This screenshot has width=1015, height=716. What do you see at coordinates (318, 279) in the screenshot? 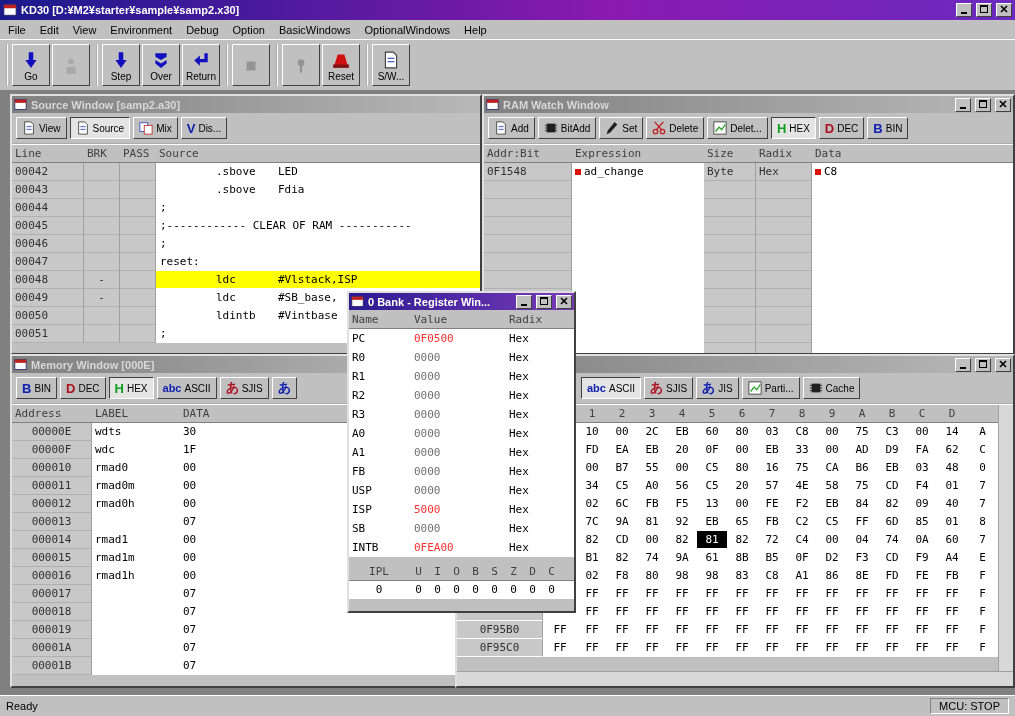
I see `code-operand: #Vlstack,ISP` at bounding box center [318, 279].